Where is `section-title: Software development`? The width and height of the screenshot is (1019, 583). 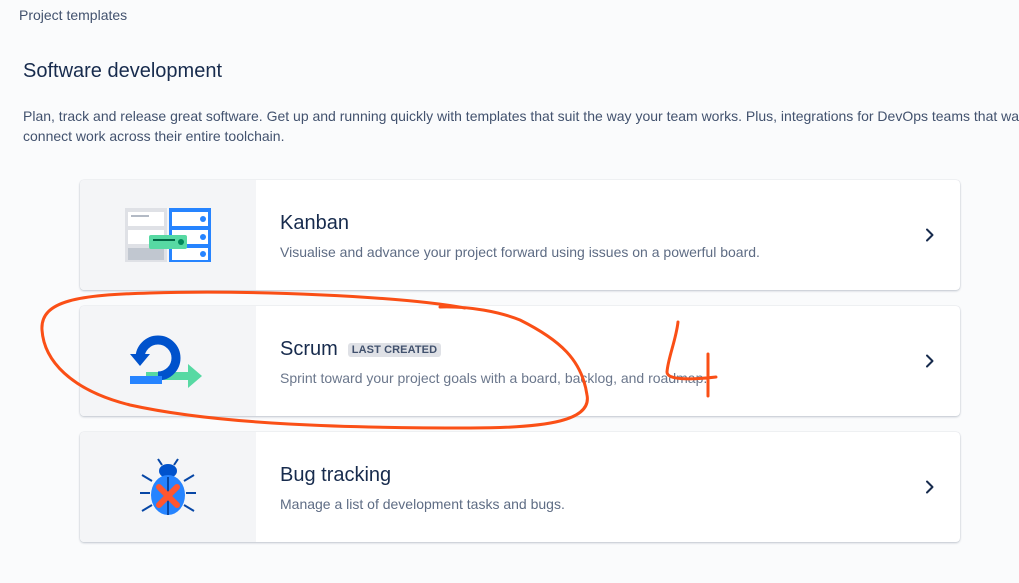 section-title: Software development is located at coordinates (123, 71).